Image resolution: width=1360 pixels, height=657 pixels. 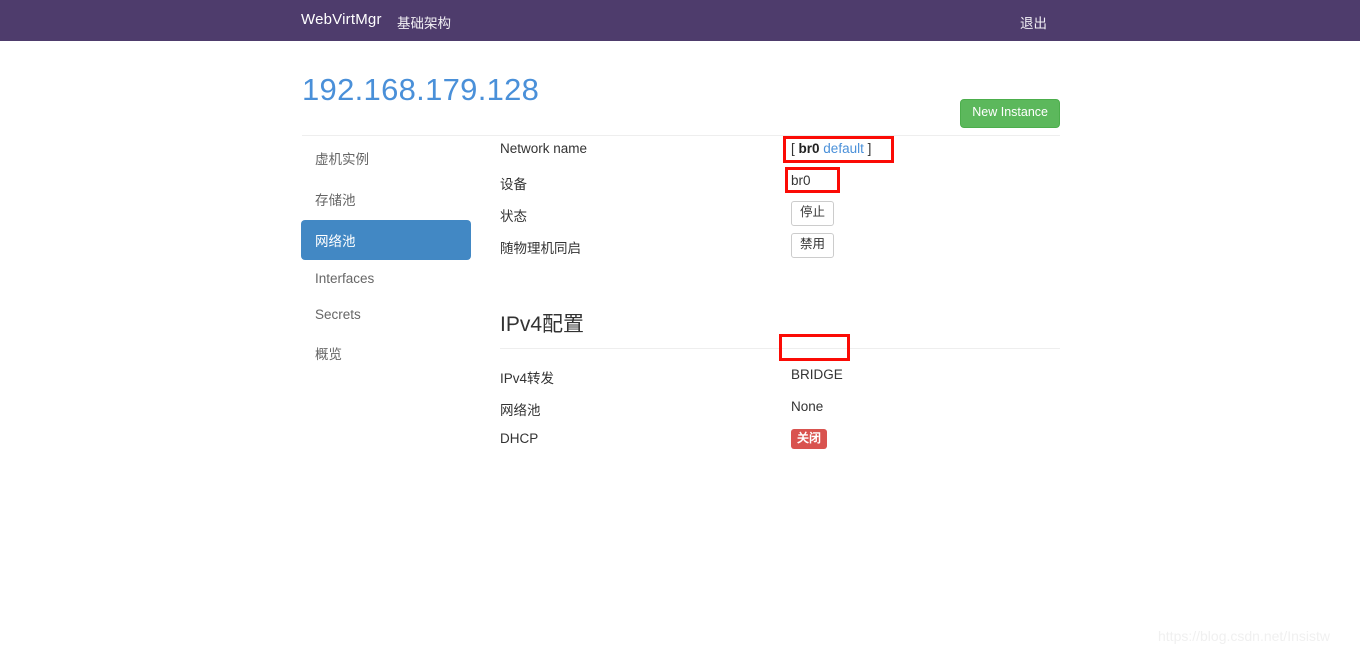 What do you see at coordinates (780, 336) in the screenshot?
I see `ipv4-section-header: IPv4配置` at bounding box center [780, 336].